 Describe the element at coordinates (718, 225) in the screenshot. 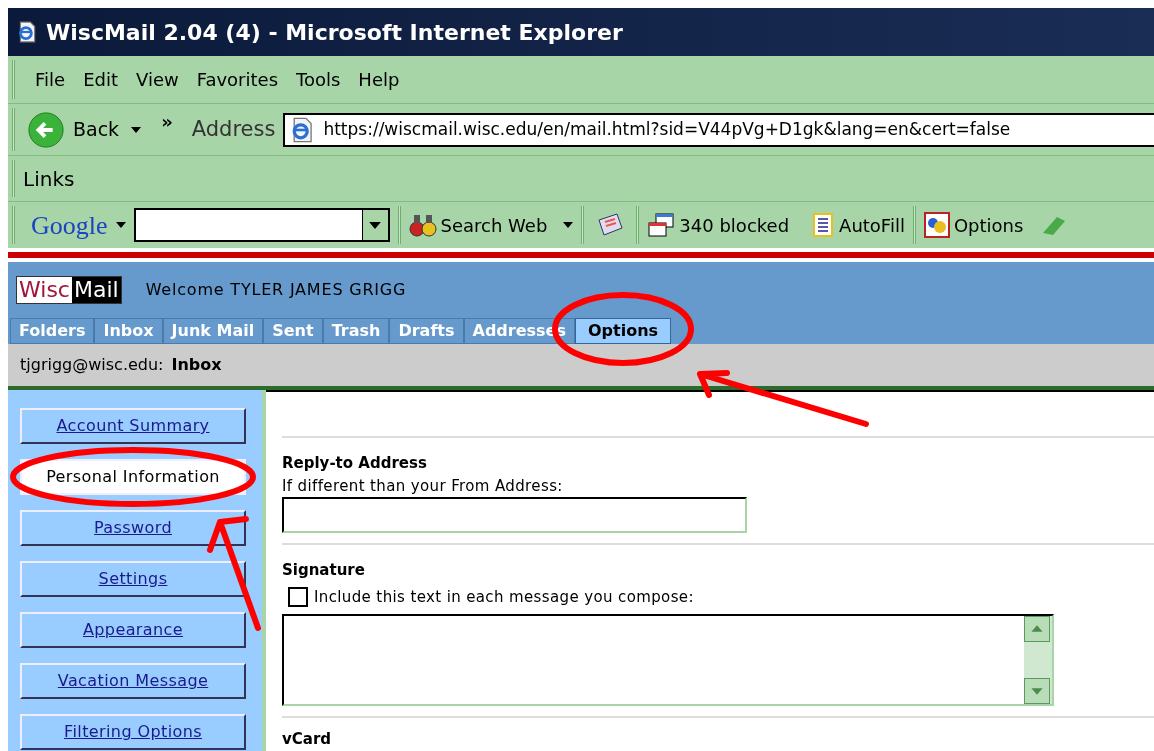

I see `popup-blocker-button: 340 blocked` at that location.